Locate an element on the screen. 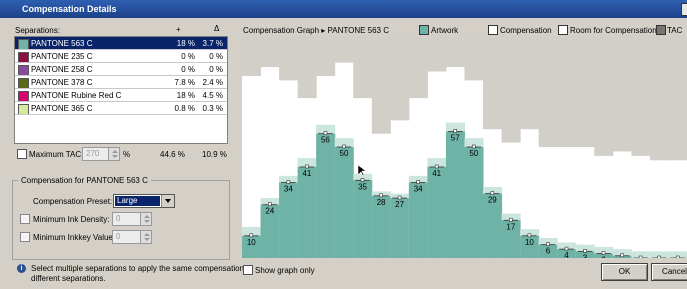 Image resolution: width=687 pixels, height=289 pixels. min-inkkey-label: Minimum Inkkey Value: is located at coordinates (74, 237).